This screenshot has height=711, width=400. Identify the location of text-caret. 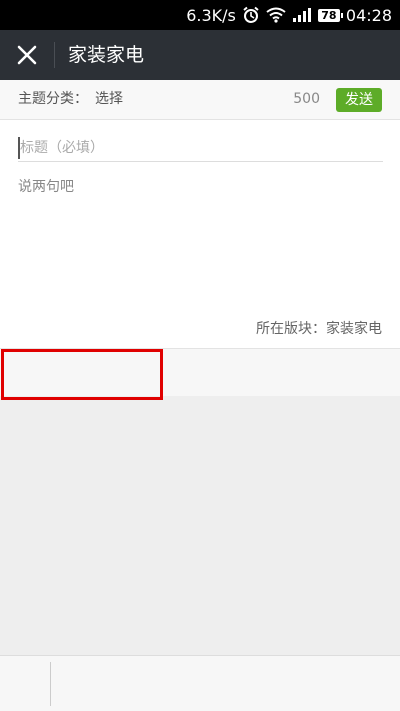
(19, 148).